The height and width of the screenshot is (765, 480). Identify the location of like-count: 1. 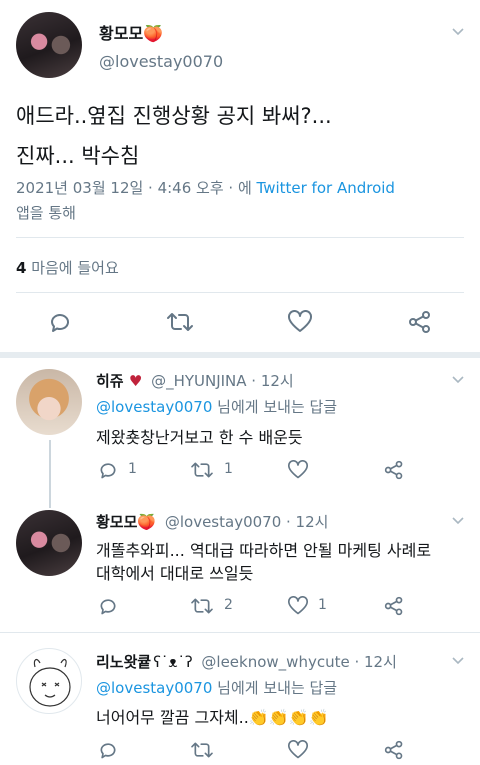
(322, 605).